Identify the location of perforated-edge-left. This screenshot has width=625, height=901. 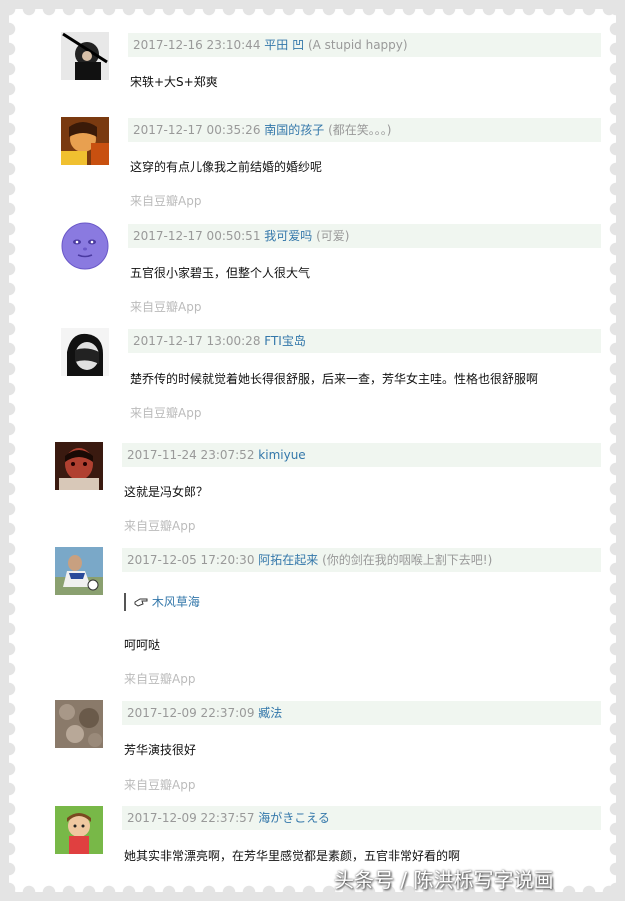
(9, 450).